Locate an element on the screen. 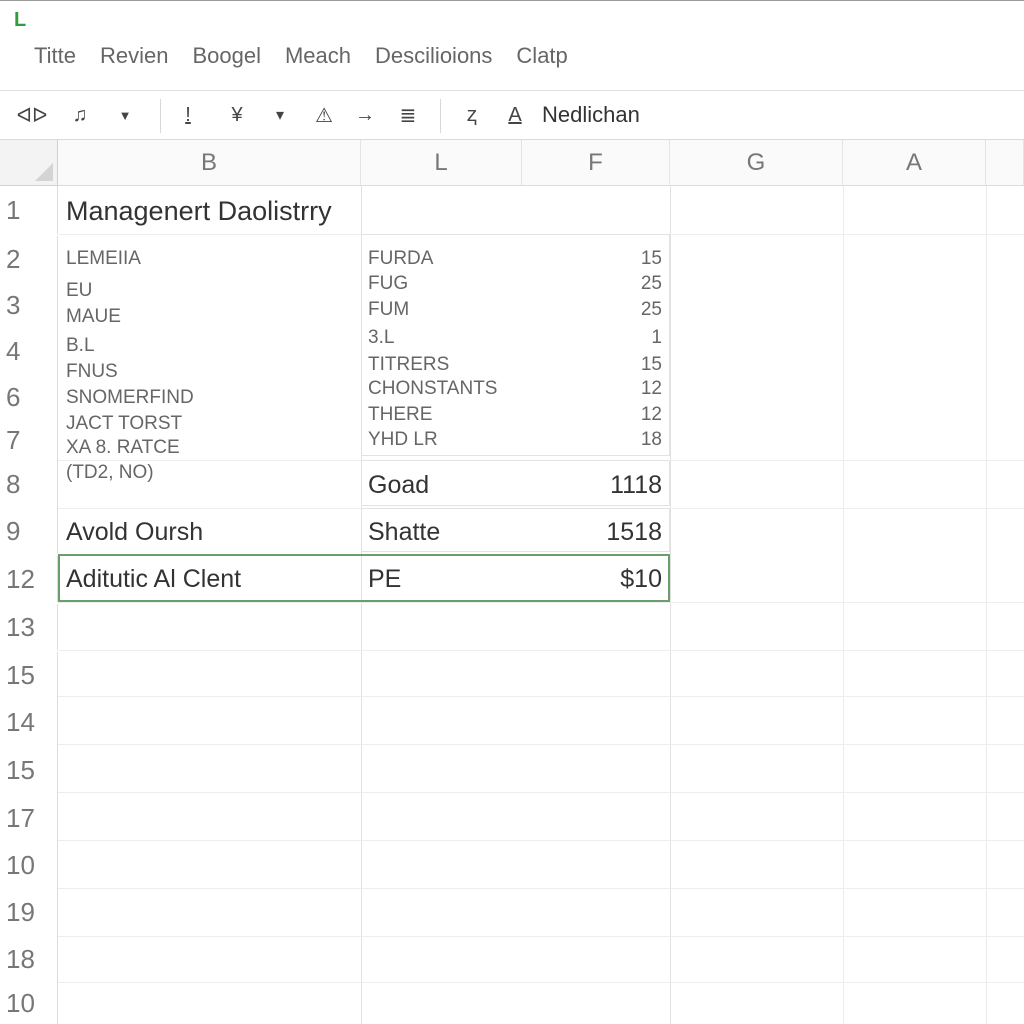 This screenshot has height=1024, width=1024. bold-icon: ! is located at coordinates (188, 115).